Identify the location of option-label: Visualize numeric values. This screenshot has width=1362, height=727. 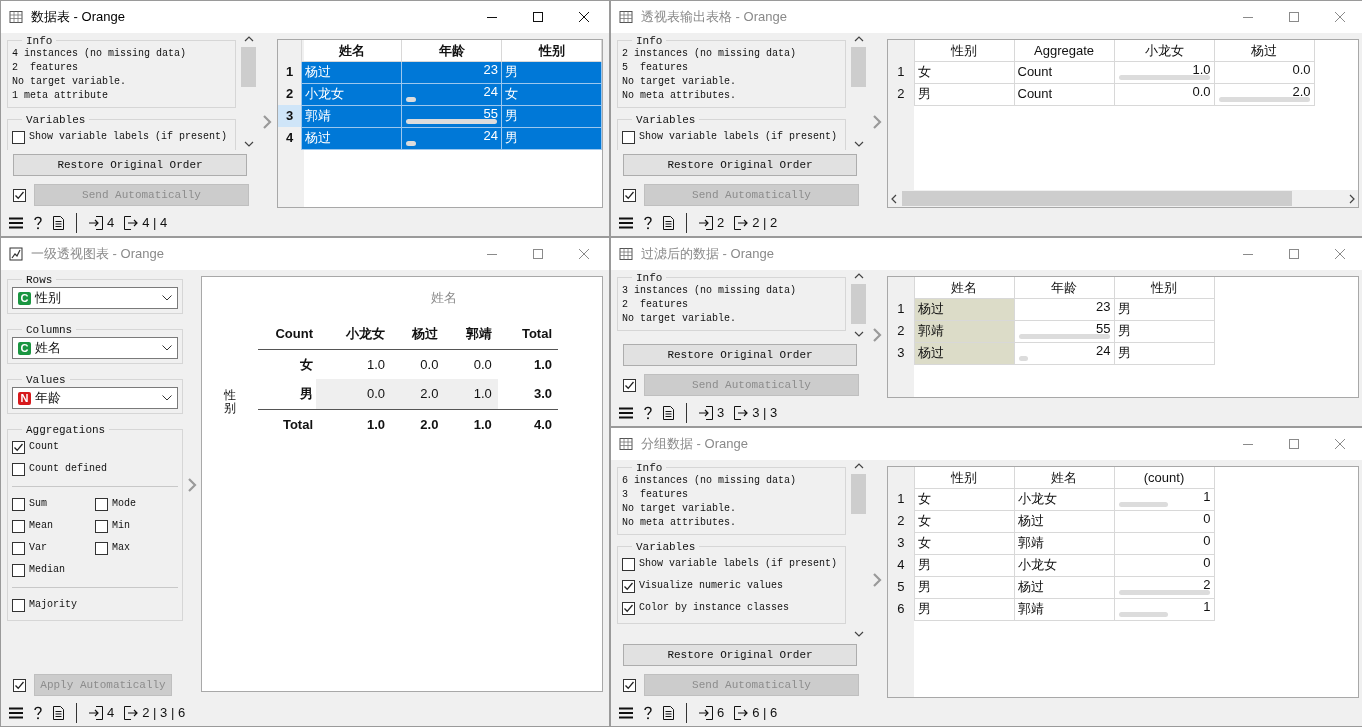
(711, 586).